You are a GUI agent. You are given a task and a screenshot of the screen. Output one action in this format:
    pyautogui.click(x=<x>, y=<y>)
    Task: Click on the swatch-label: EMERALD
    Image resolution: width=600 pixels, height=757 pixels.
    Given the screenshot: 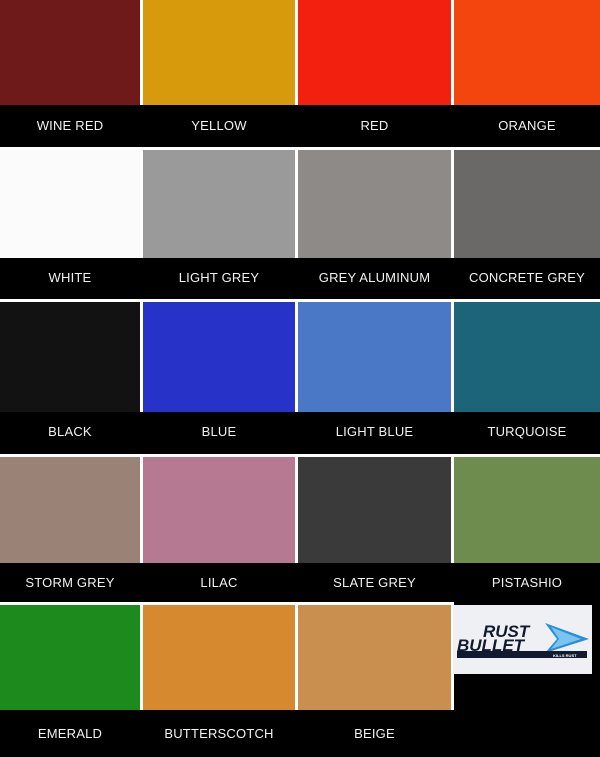 What is the action you would take?
    pyautogui.click(x=70, y=733)
    